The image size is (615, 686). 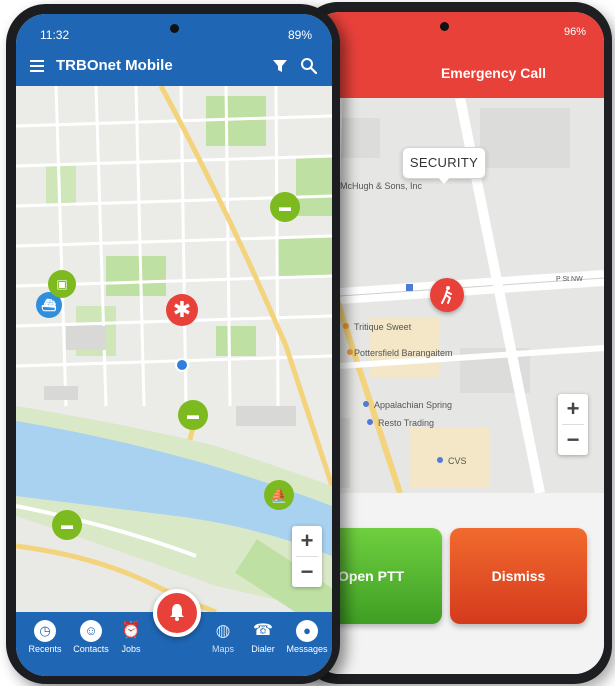 I want to click on dismiss-button: Dismiss, so click(x=518, y=576).